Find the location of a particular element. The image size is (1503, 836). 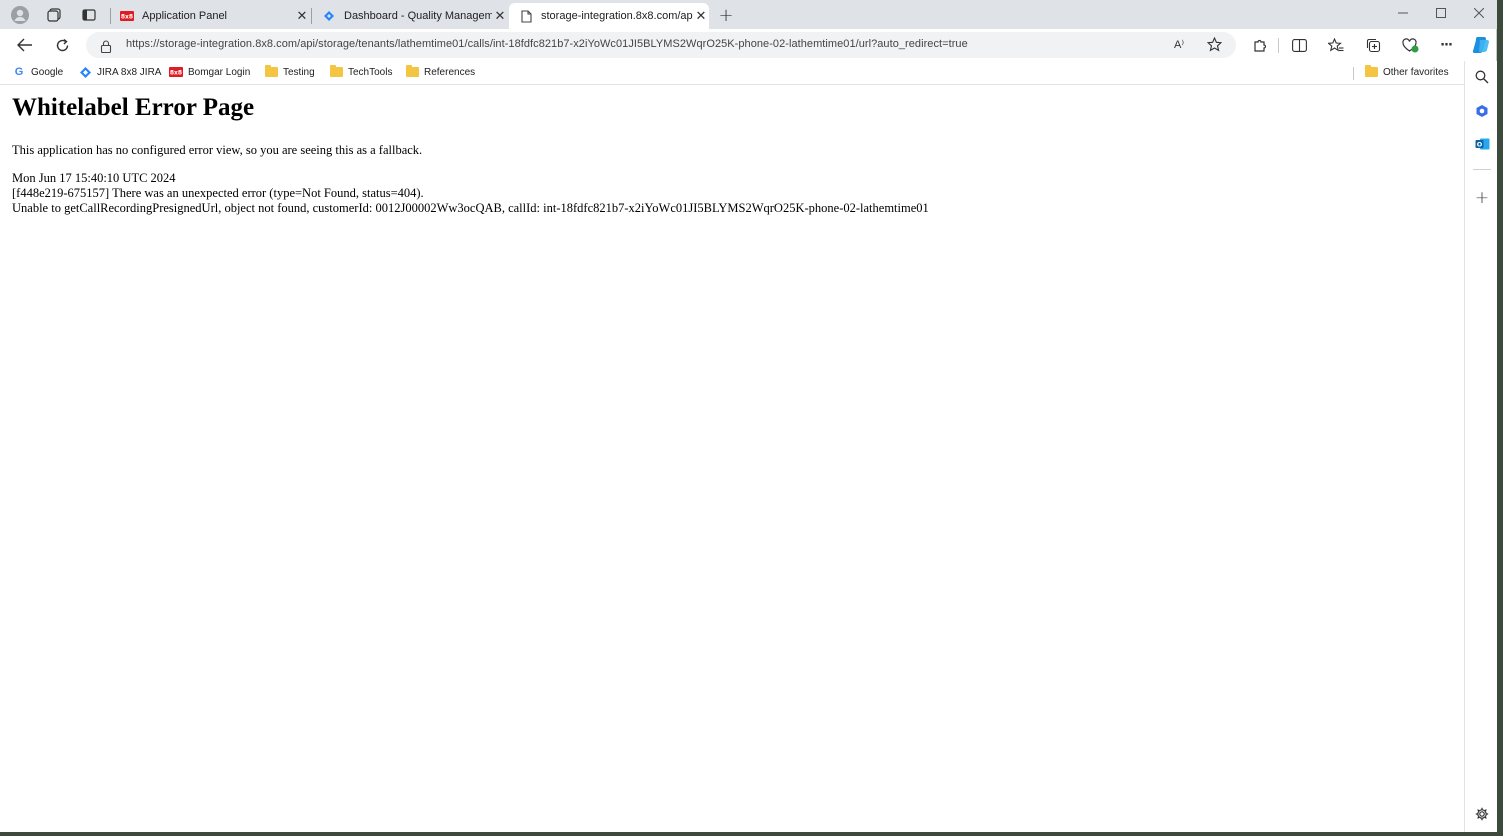

svg-text: O is located at coordinates (1479, 144).